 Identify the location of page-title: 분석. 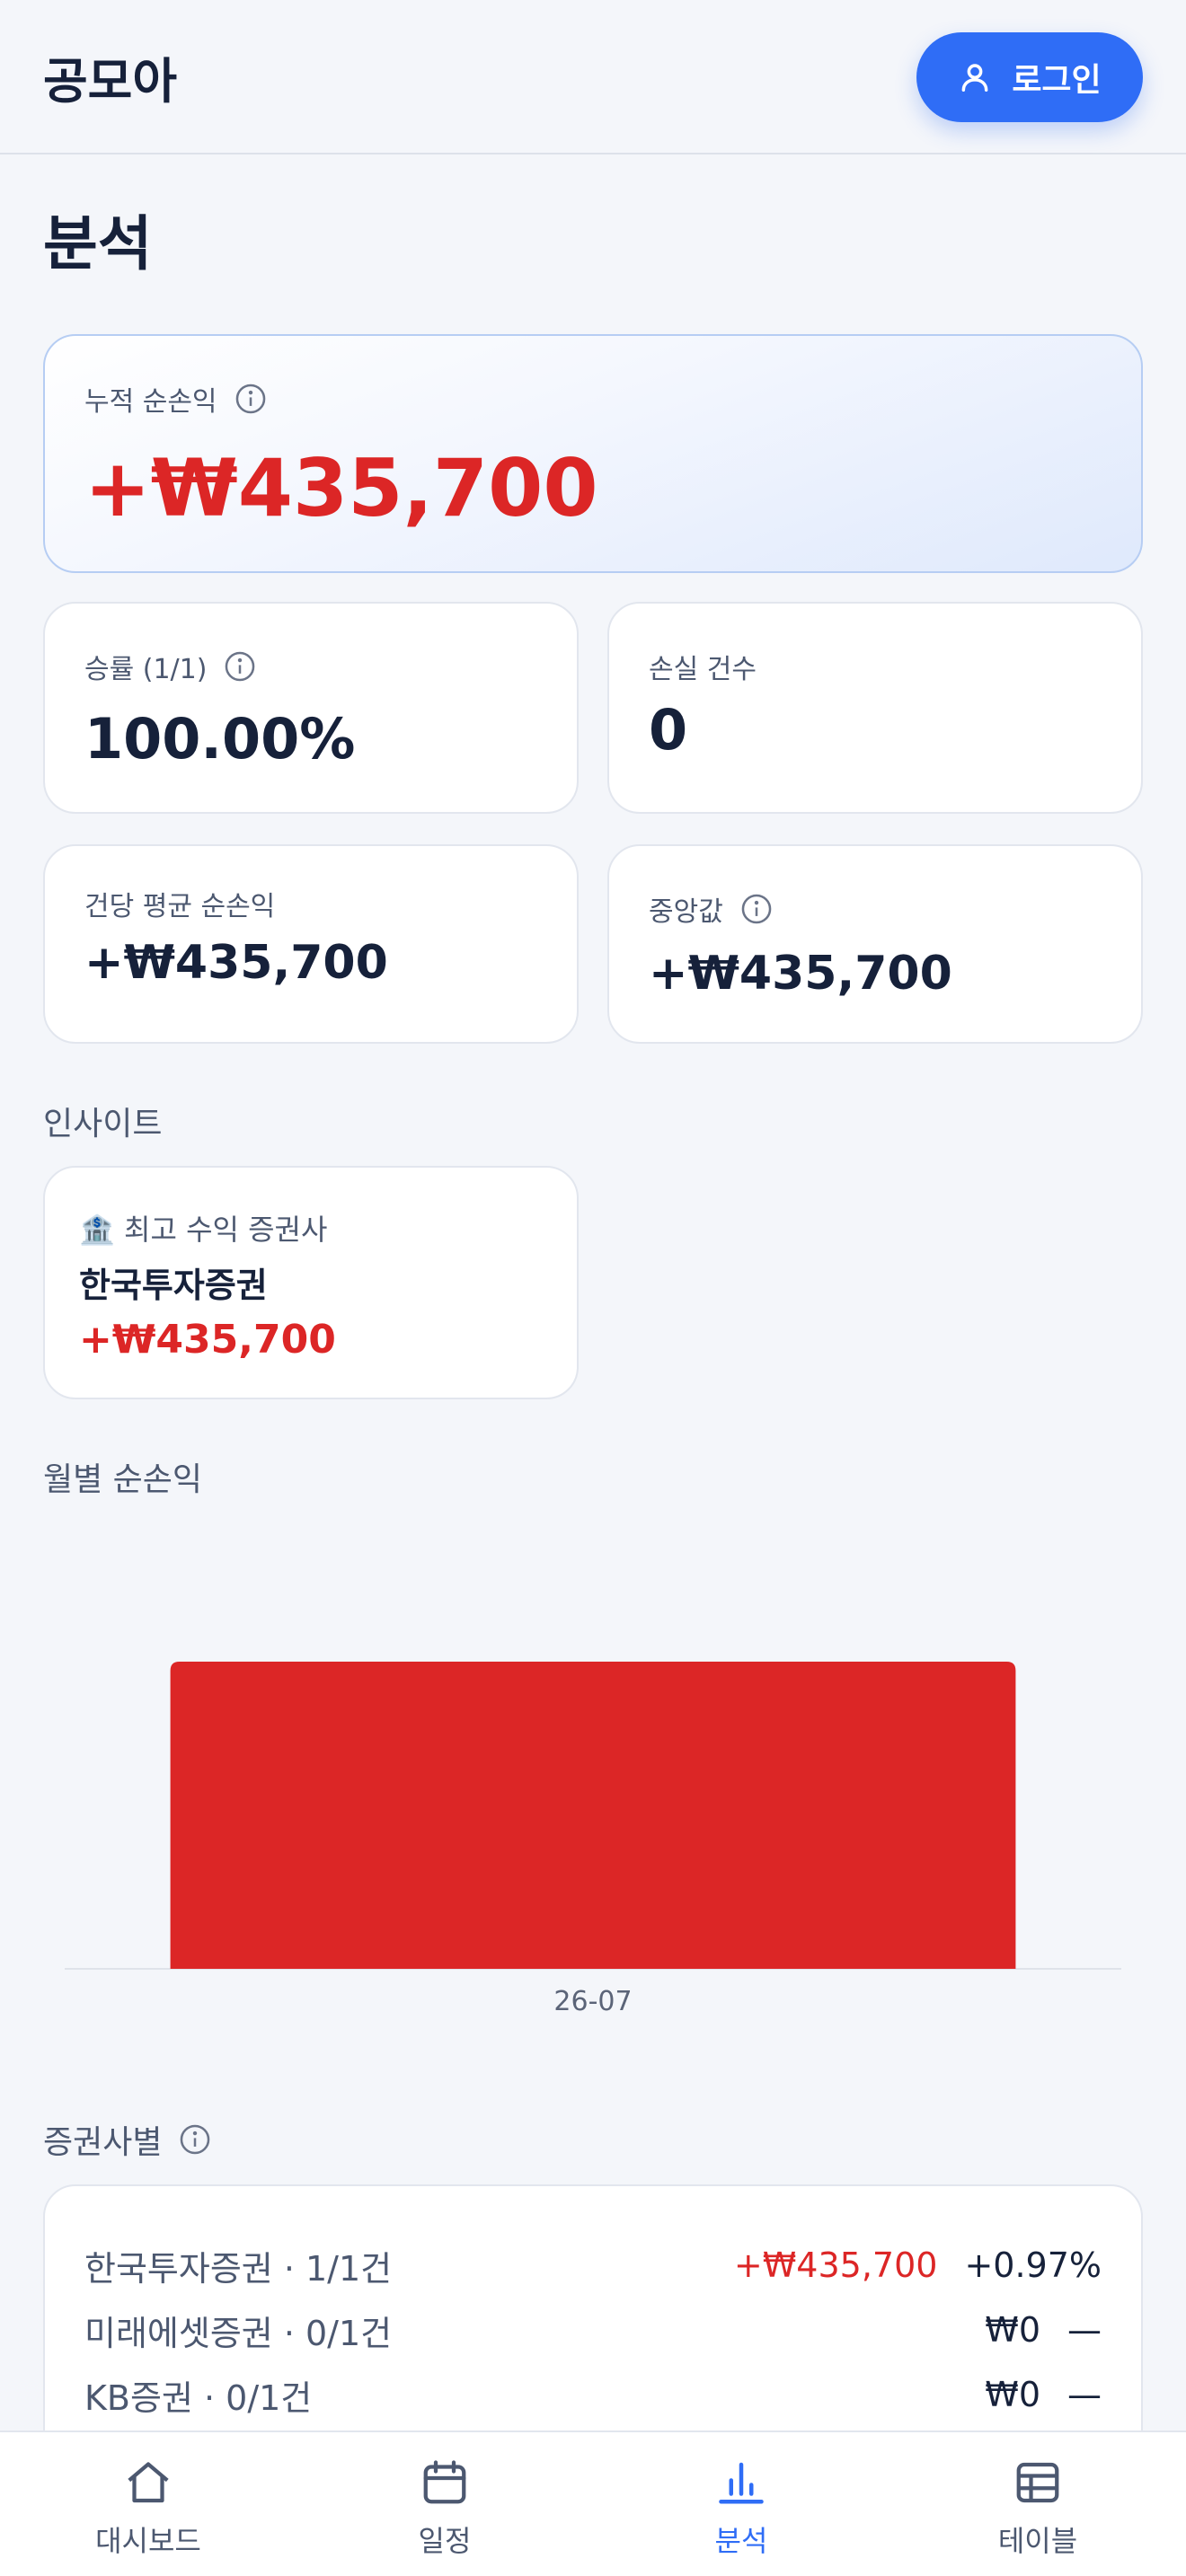
(98, 243).